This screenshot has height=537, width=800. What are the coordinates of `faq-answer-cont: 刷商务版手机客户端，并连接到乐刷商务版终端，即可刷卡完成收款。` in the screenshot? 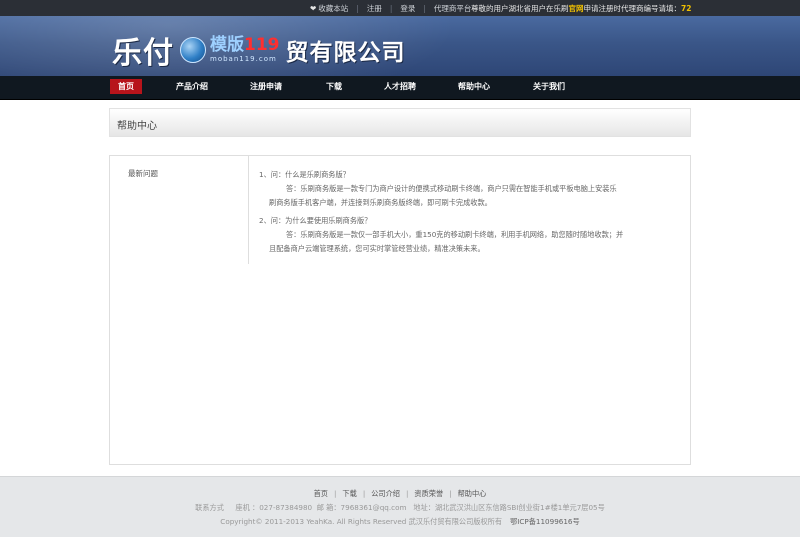 It's located at (380, 202).